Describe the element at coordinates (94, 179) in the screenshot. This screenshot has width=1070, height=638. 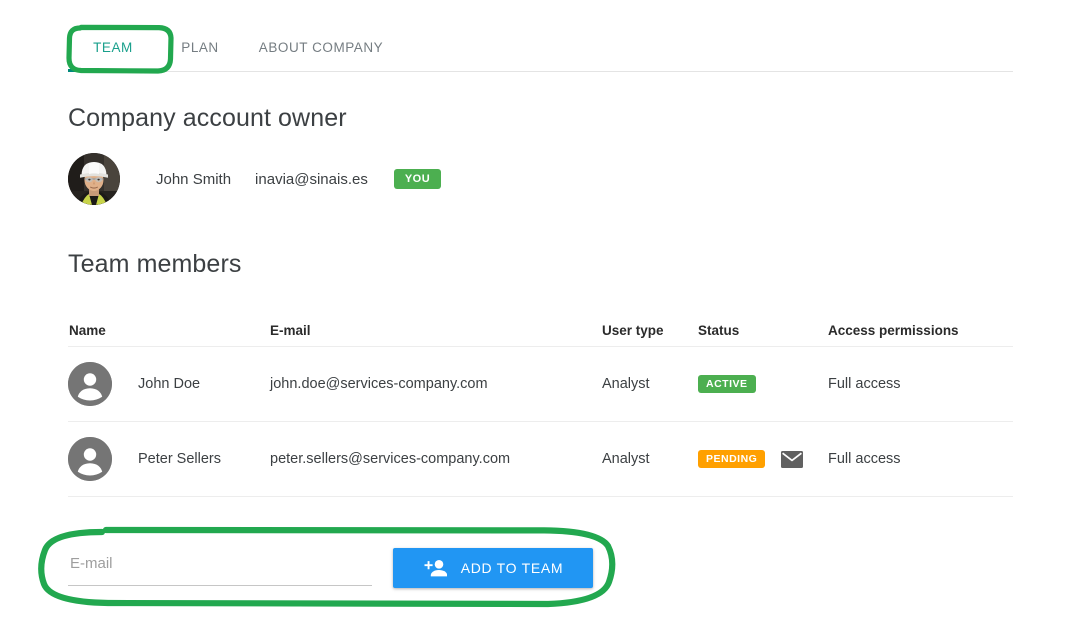
I see `owner-photo-avatar` at that location.